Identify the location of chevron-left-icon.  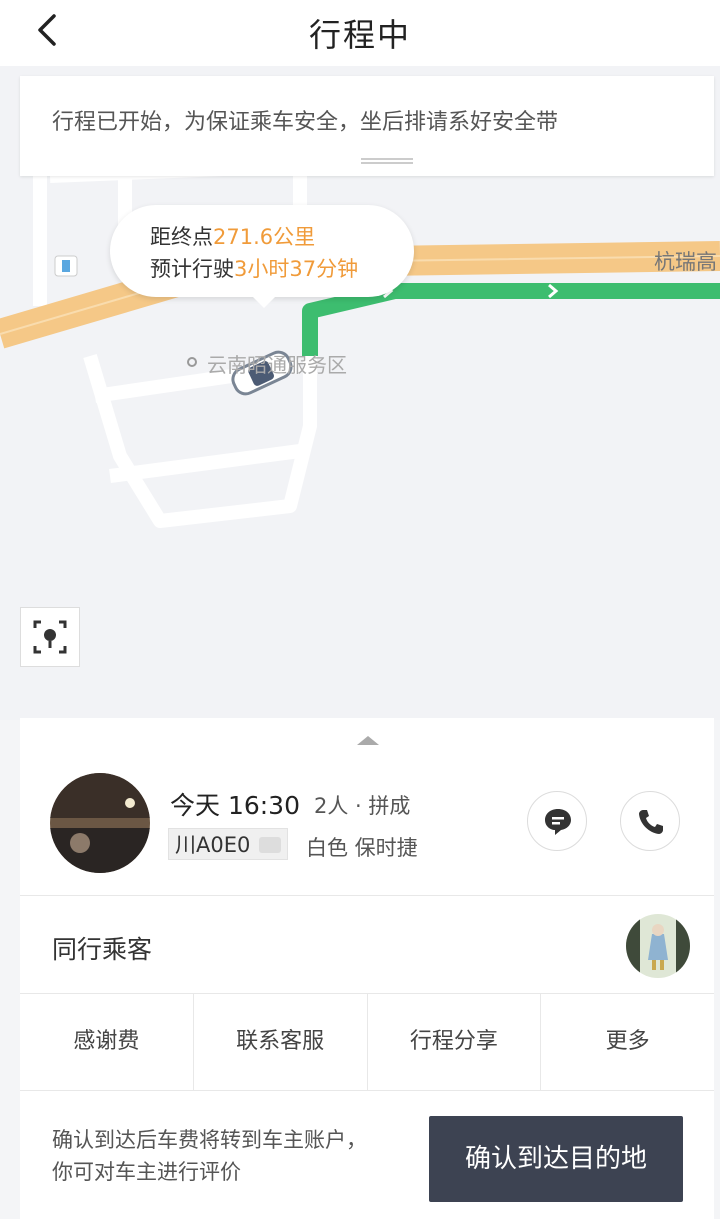
(47, 30).